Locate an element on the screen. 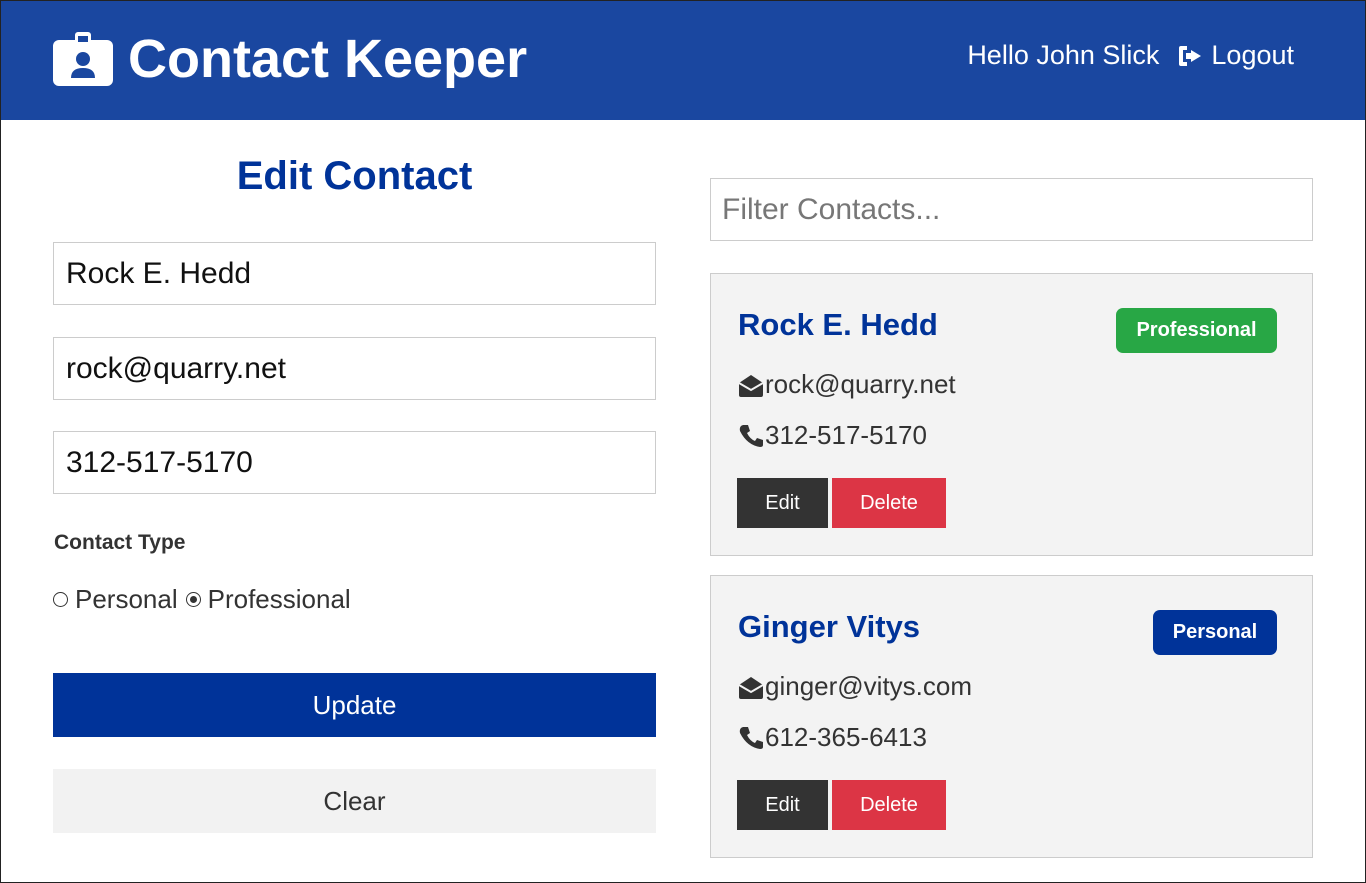 The image size is (1366, 883). name-input is located at coordinates (354, 273).